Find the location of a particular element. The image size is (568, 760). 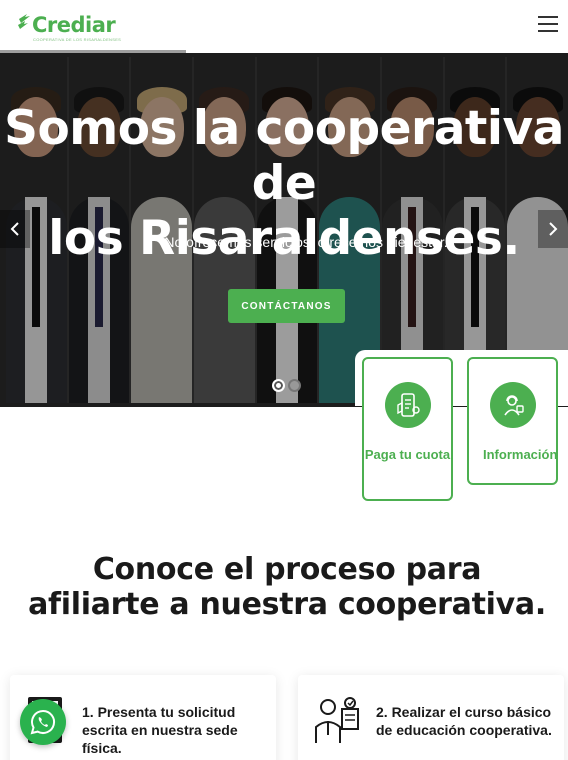

information-label: Información is located at coordinates (520, 454).